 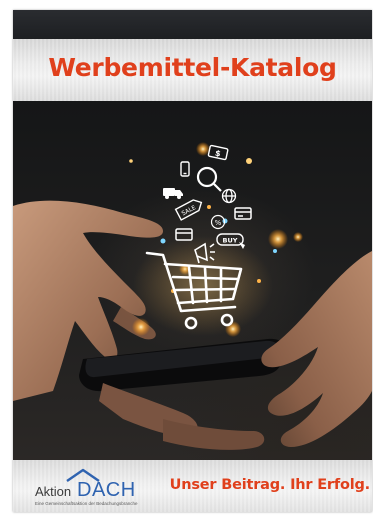 I want to click on percent-label: %, so click(x=218, y=223).